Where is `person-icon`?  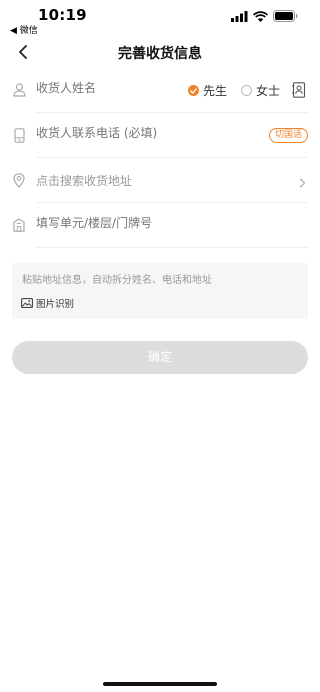
person-icon is located at coordinates (19, 90).